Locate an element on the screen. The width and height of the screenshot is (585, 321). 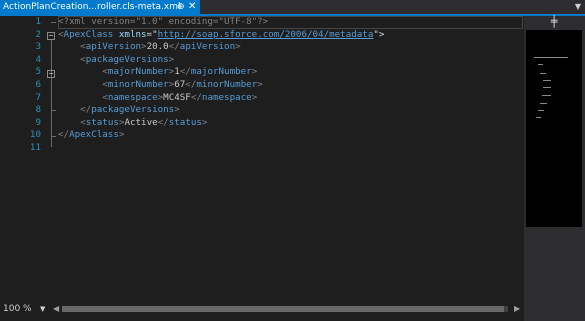
horizontal-scroll-thumb is located at coordinates (283, 309).